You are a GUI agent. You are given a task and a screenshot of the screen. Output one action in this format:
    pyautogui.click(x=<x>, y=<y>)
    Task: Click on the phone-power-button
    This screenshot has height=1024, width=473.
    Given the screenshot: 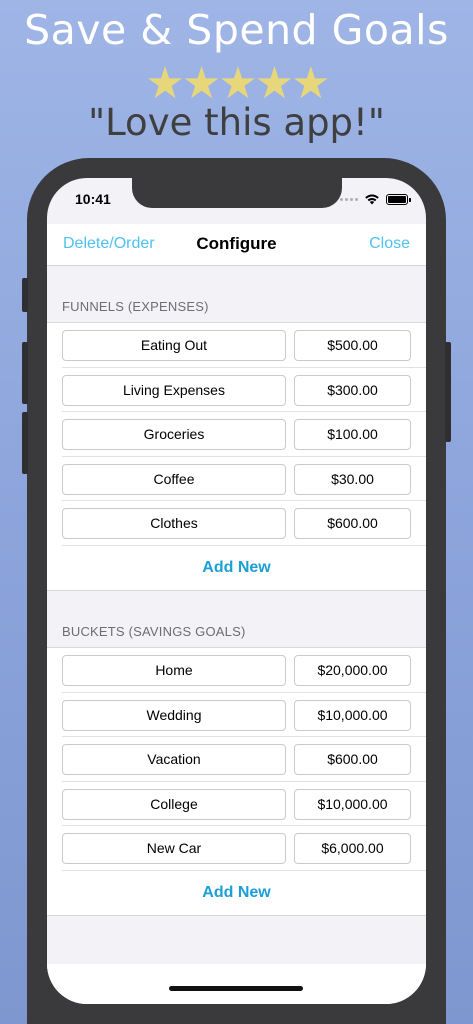 What is the action you would take?
    pyautogui.click(x=448, y=392)
    